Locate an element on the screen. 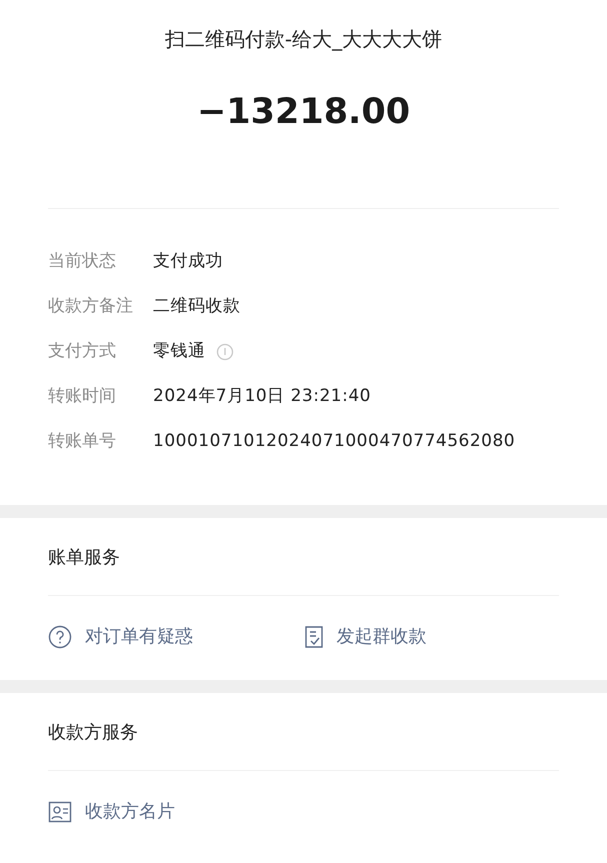  section-title: 收款方服务 is located at coordinates (93, 733).